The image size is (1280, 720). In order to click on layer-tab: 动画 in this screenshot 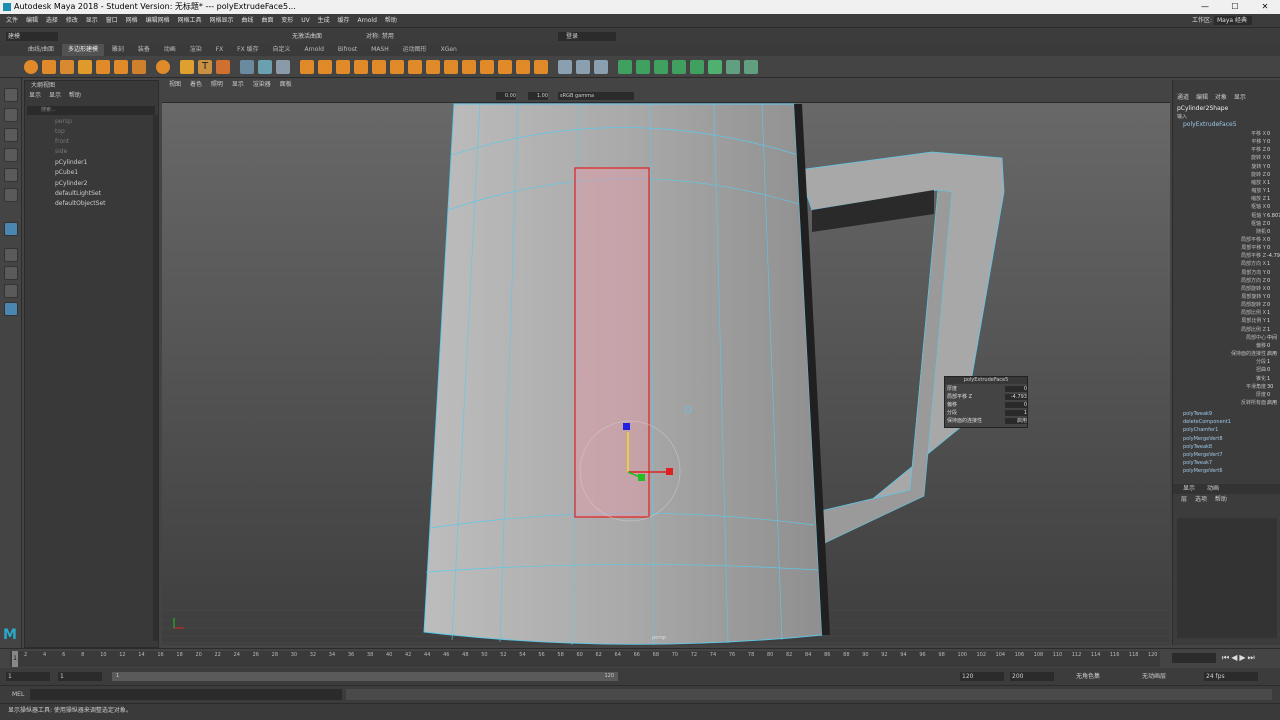, I will do `click(1213, 488)`.